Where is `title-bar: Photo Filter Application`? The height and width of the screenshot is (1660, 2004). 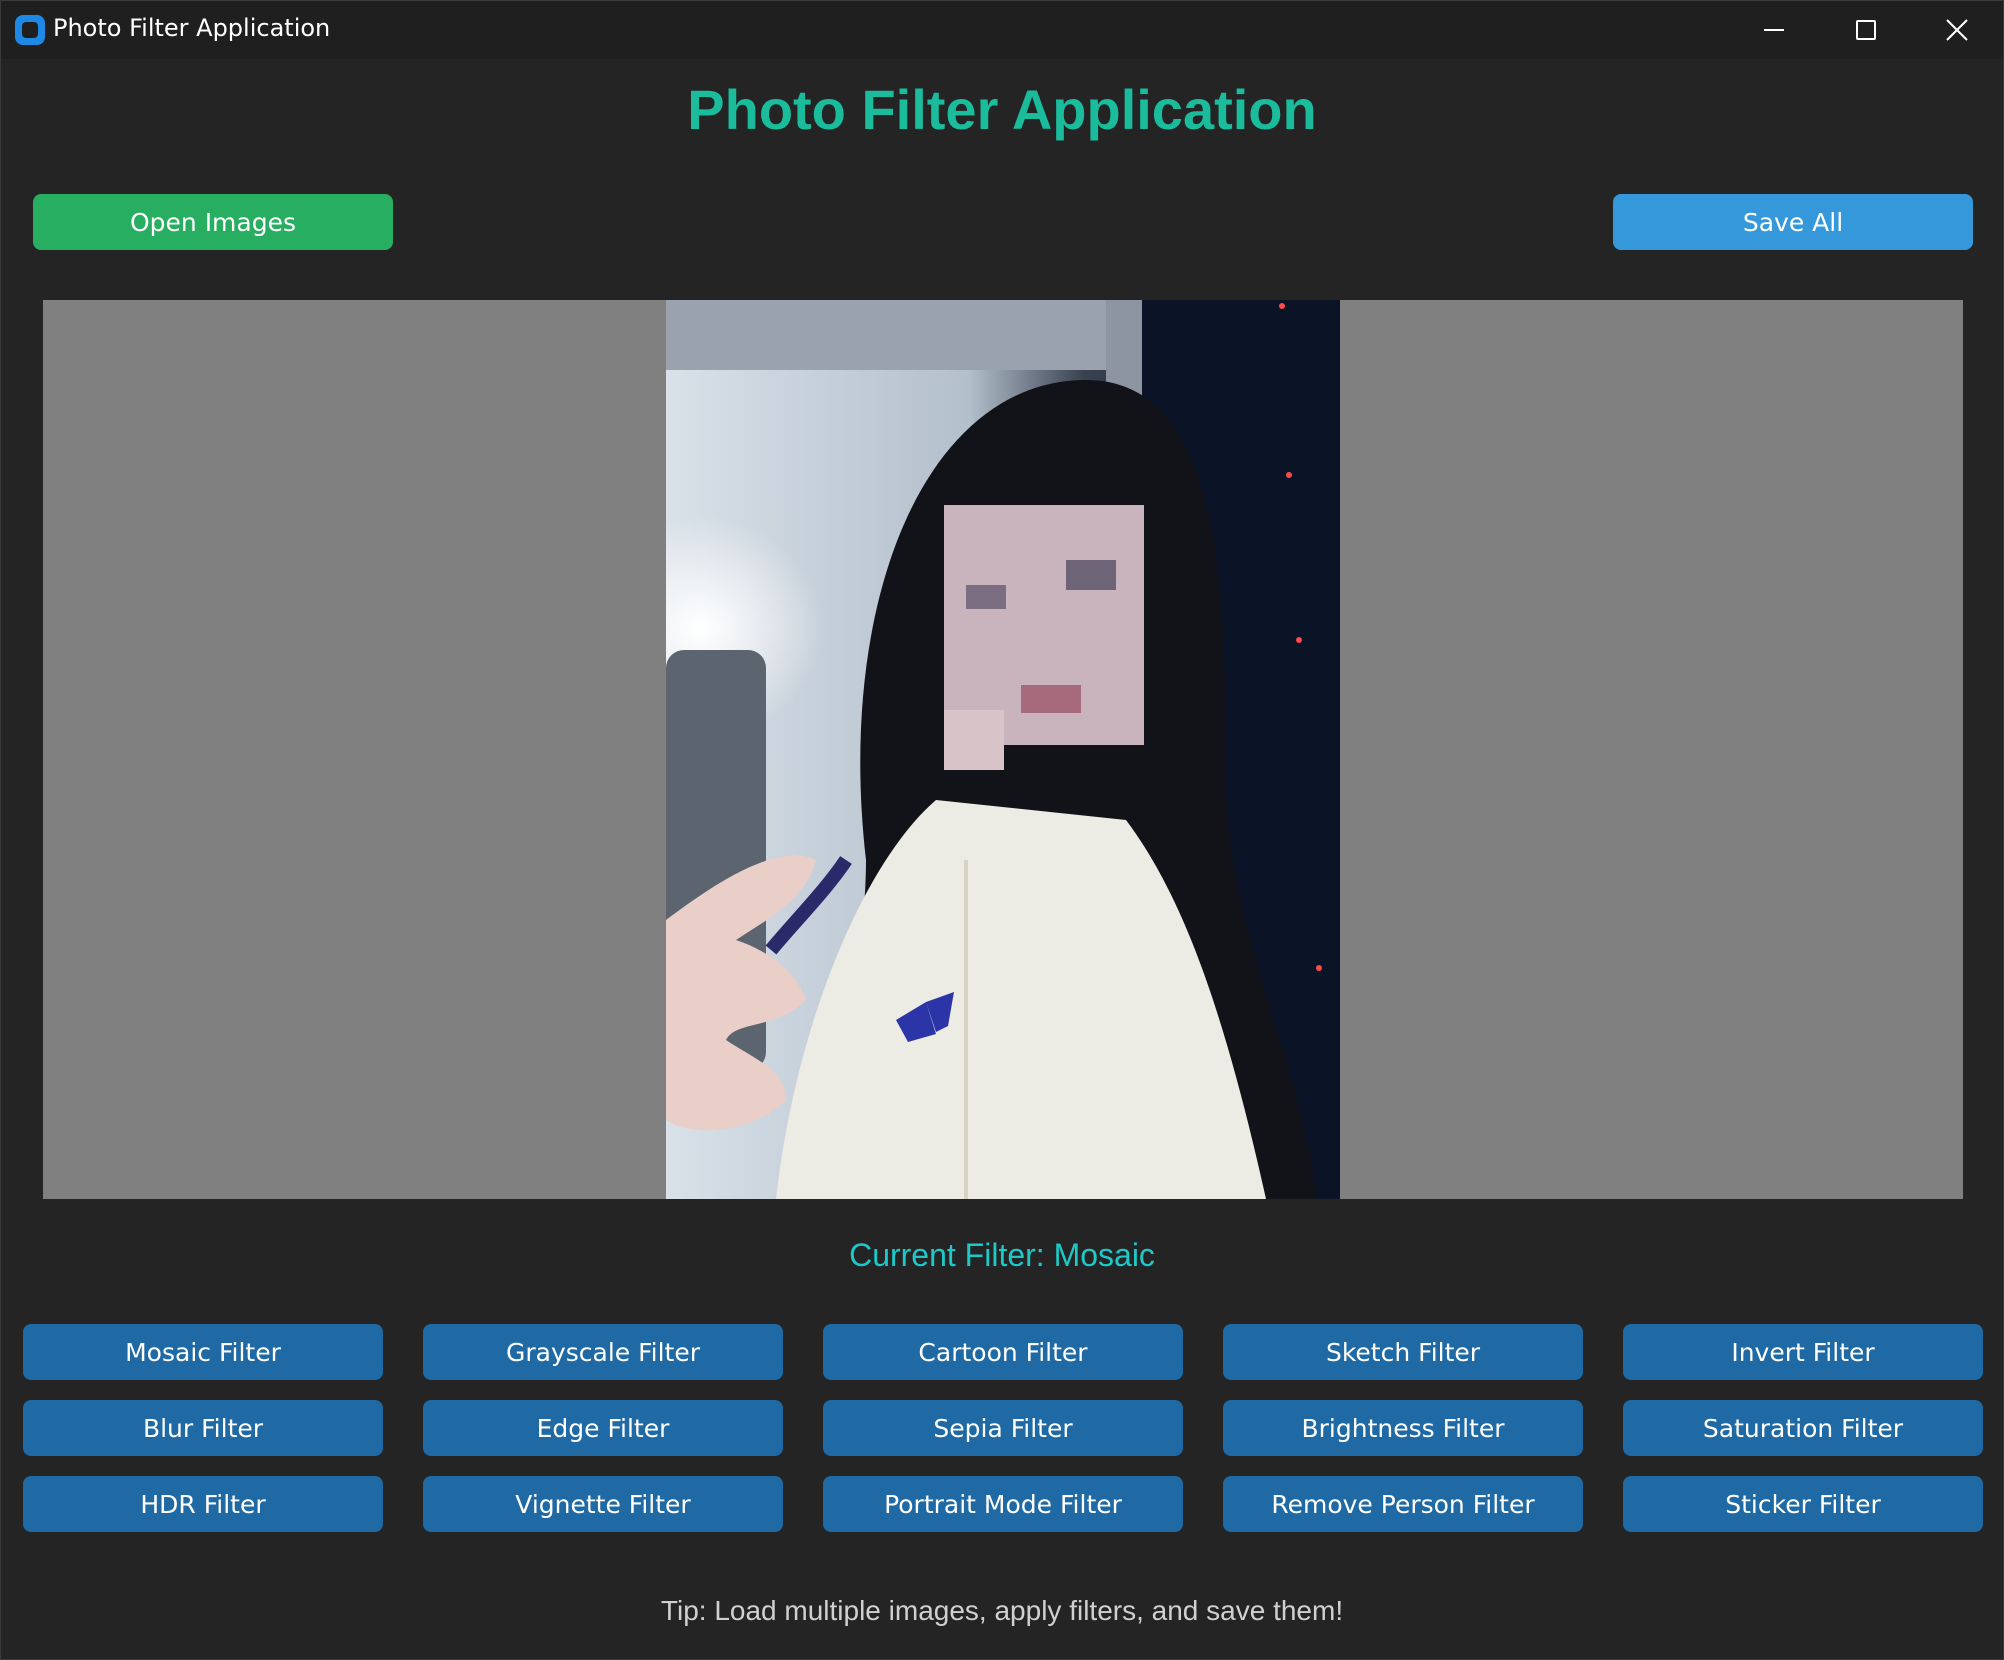
title-bar: Photo Filter Application is located at coordinates (1002, 30).